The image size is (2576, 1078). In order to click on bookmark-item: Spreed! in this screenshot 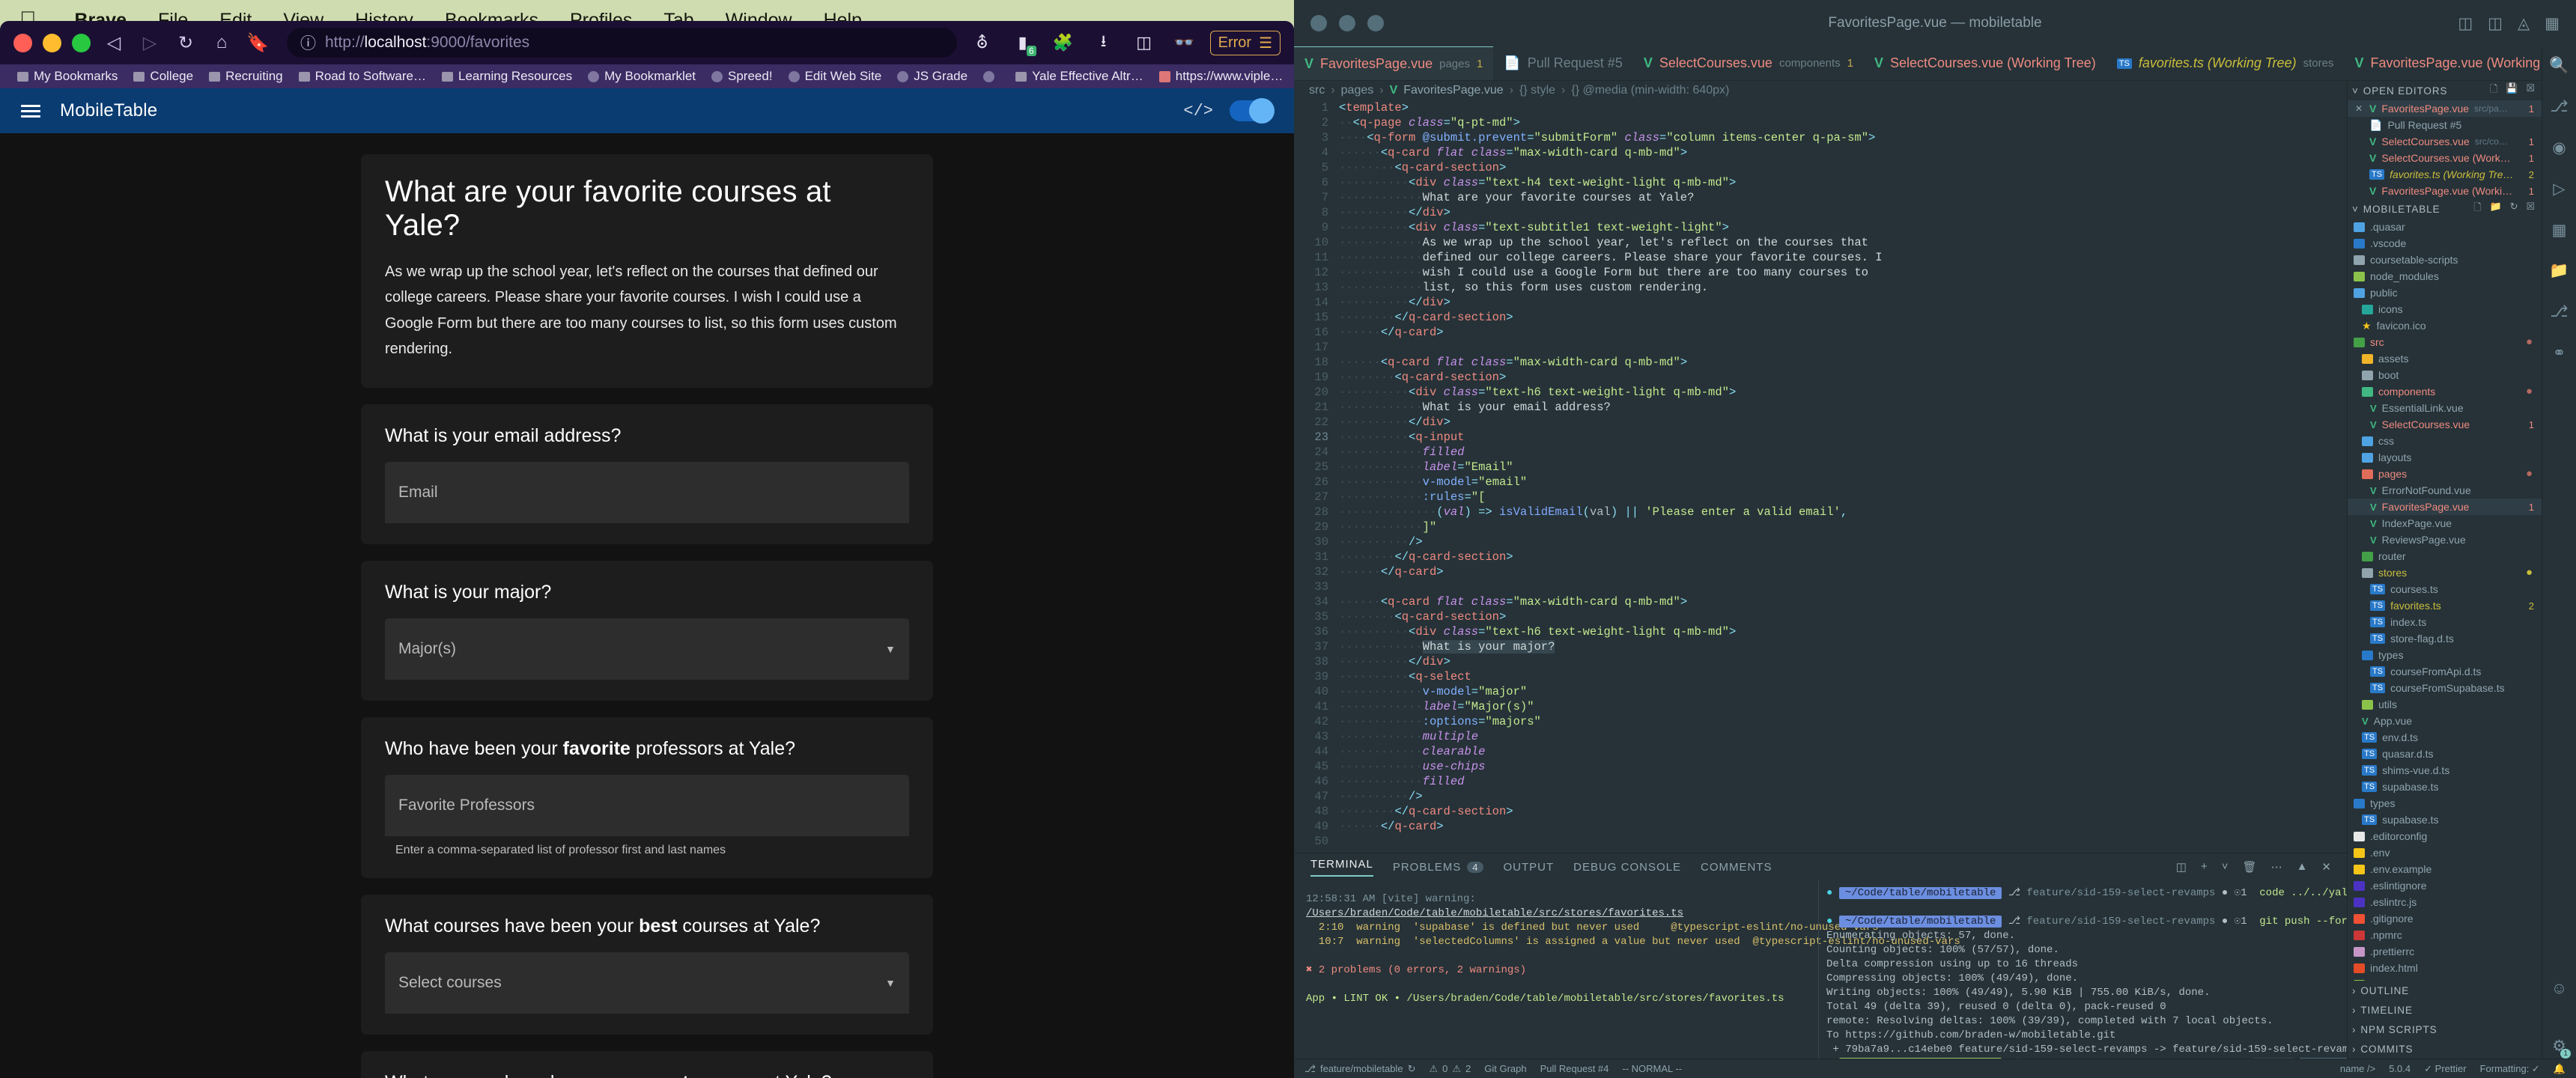, I will do `click(742, 76)`.